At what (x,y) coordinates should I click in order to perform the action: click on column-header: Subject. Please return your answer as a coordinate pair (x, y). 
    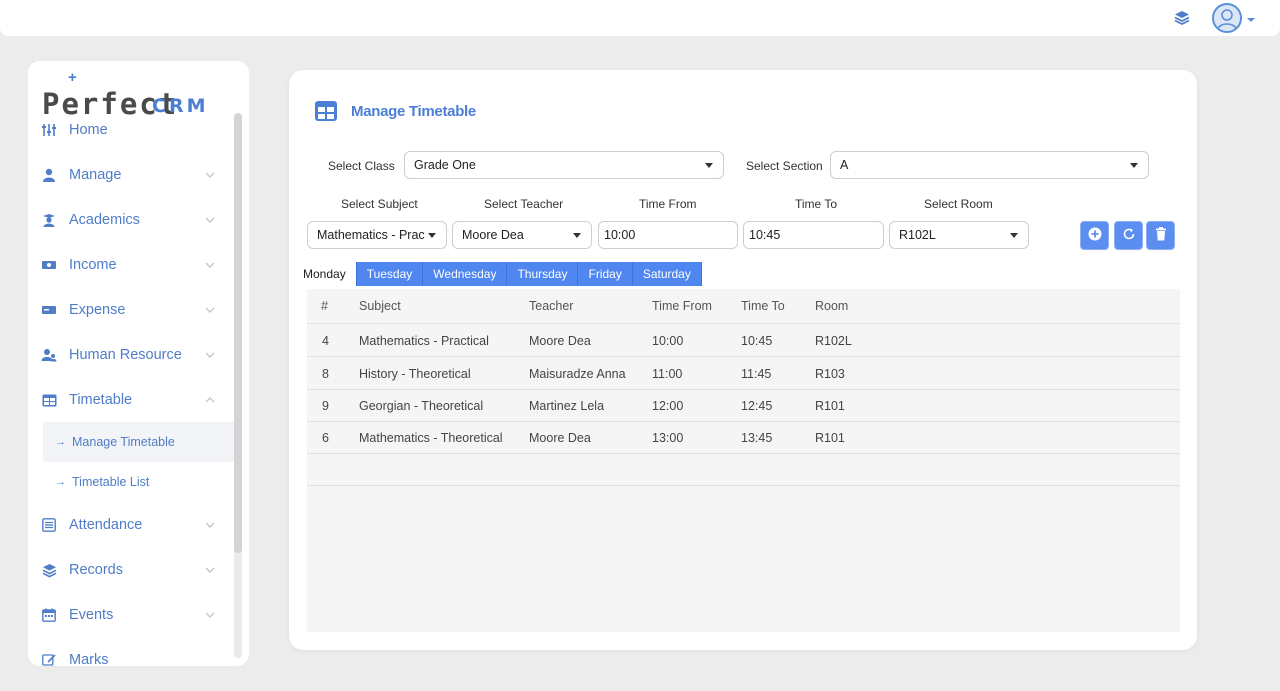
    Looking at the image, I should click on (380, 306).